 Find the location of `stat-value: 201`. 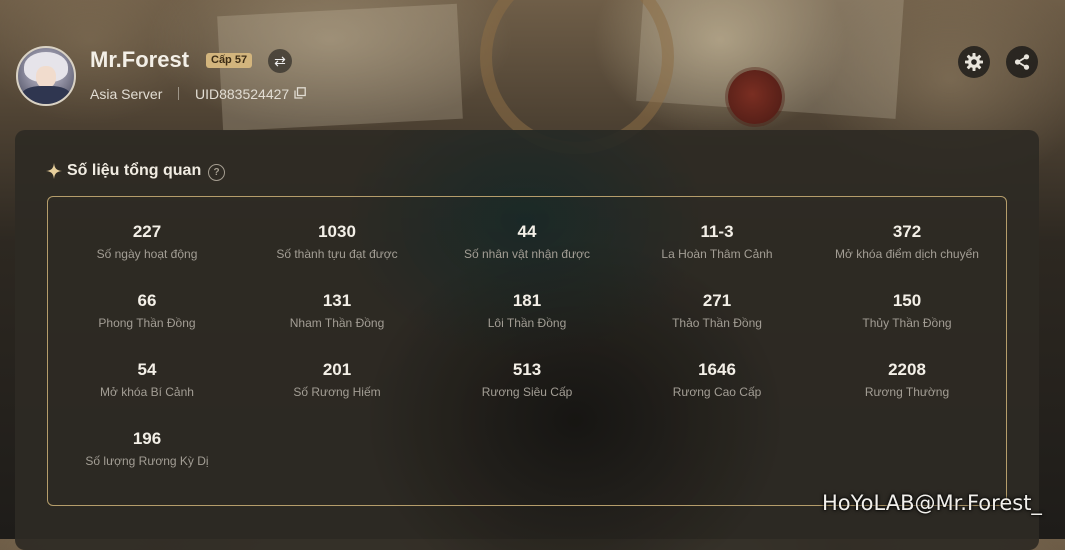

stat-value: 201 is located at coordinates (337, 369).